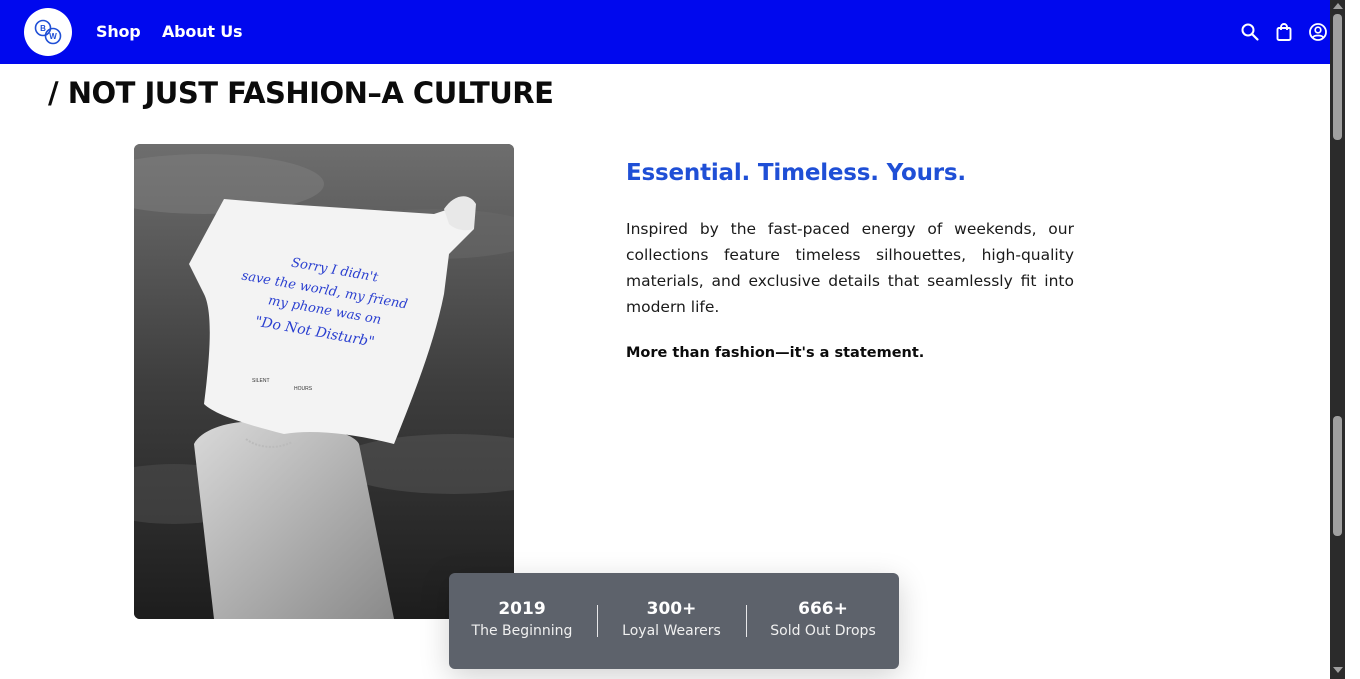 The width and height of the screenshot is (1360, 679). What do you see at coordinates (522, 609) in the screenshot?
I see `stat-value: 2019` at bounding box center [522, 609].